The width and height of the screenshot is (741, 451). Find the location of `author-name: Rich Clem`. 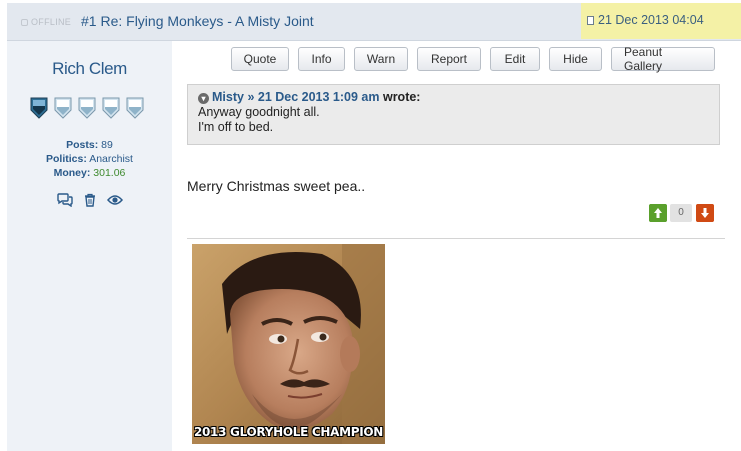

author-name: Rich Clem is located at coordinates (89, 69).